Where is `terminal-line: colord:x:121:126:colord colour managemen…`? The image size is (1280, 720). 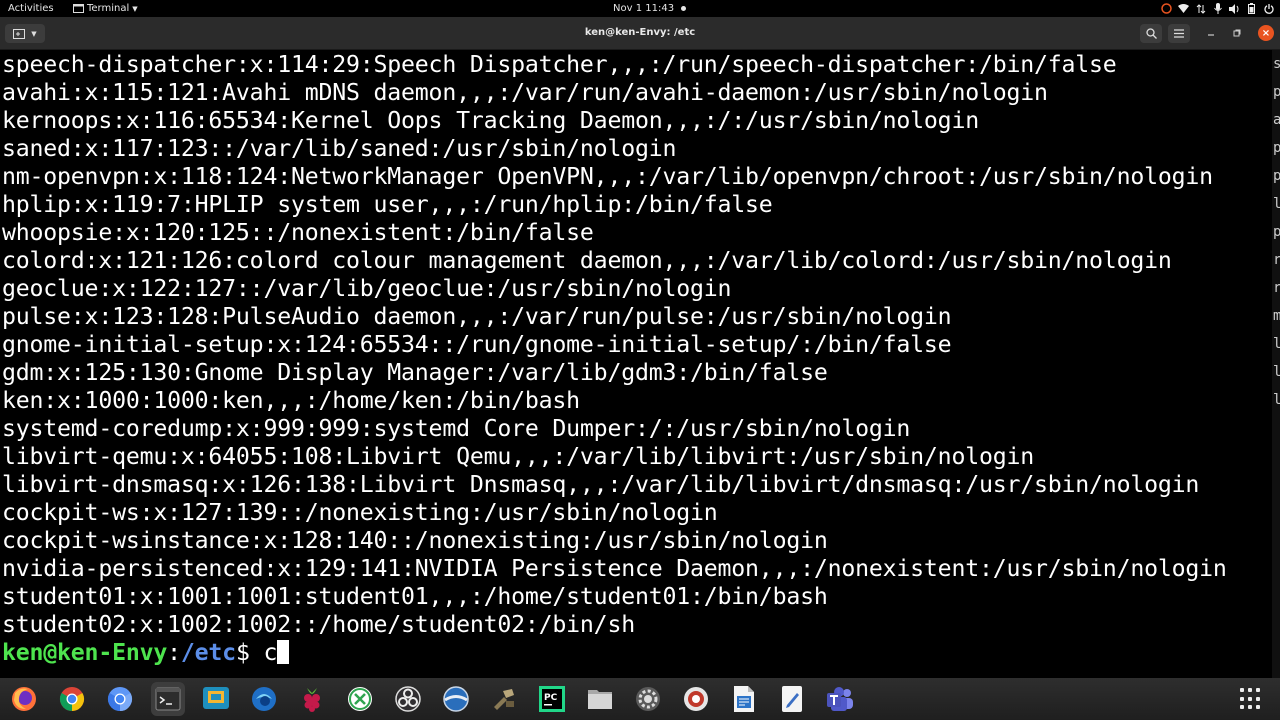 terminal-line: colord:x:121:126:colord colour managemen… is located at coordinates (587, 260).